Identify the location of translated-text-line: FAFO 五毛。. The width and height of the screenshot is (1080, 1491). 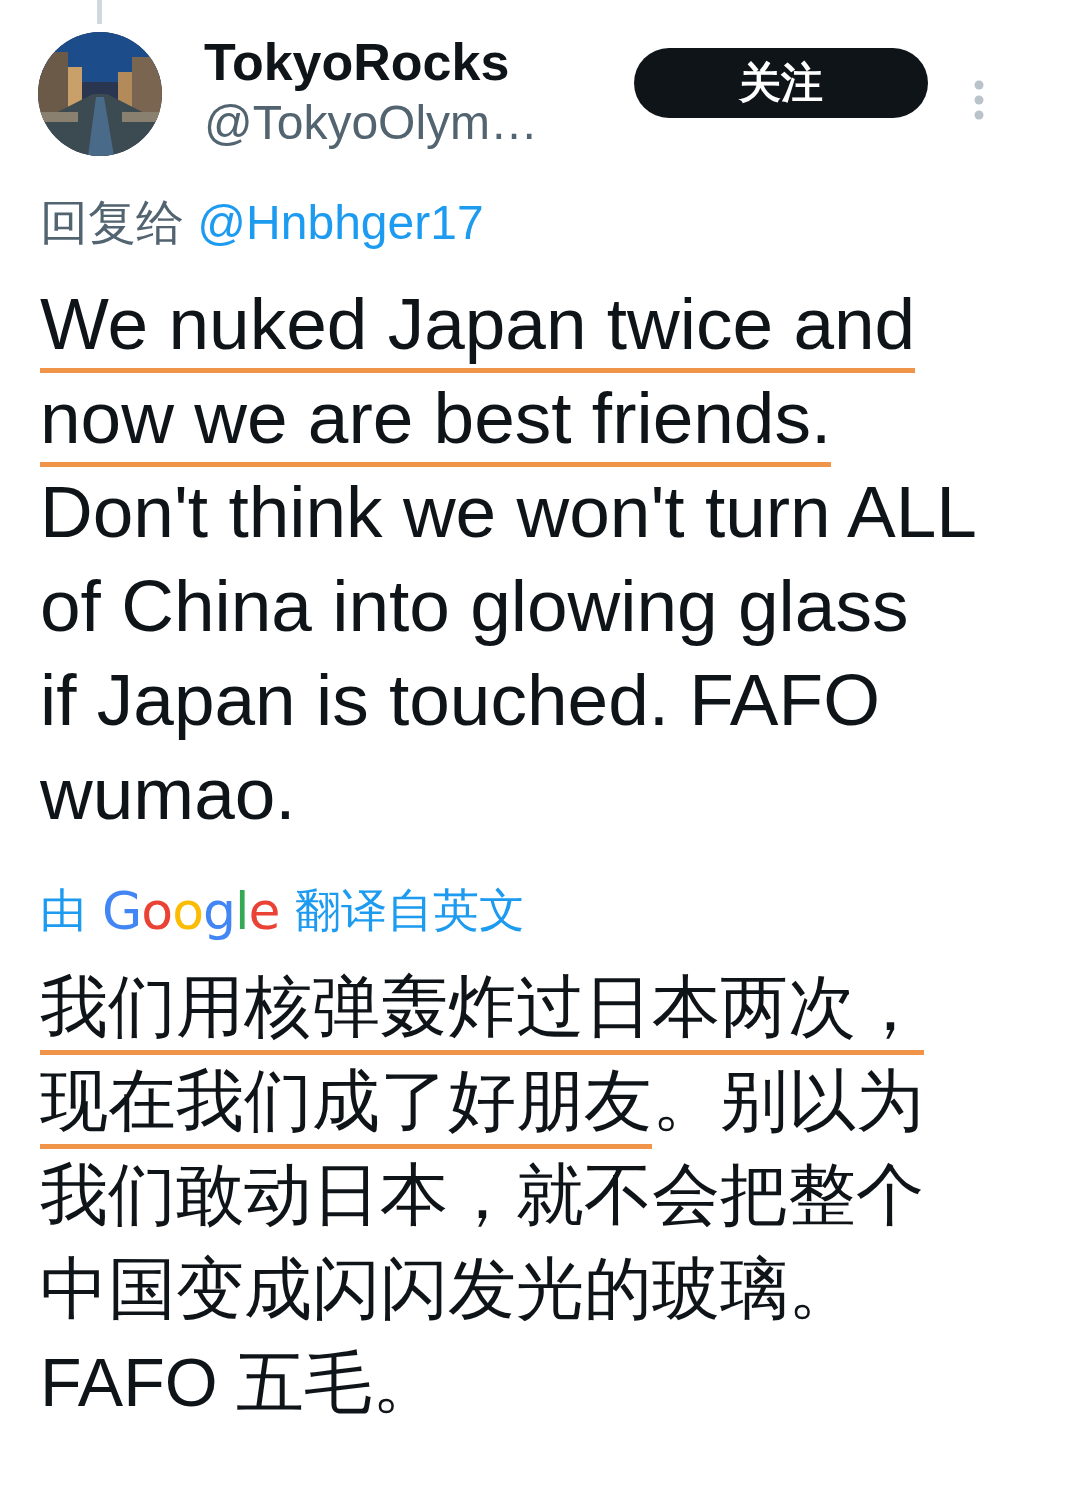
(240, 1382).